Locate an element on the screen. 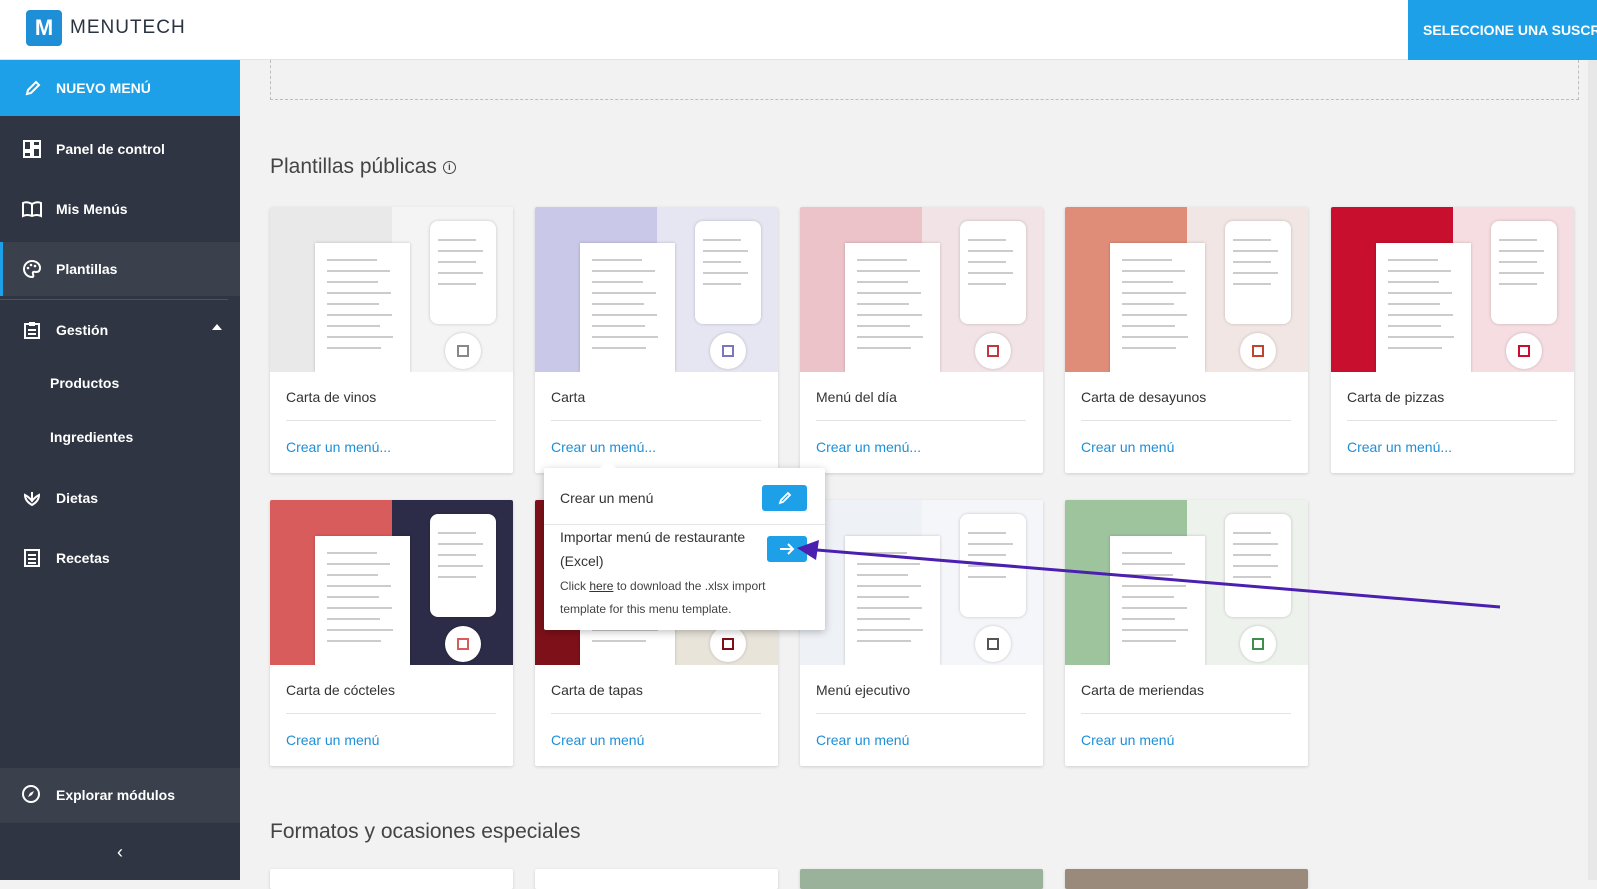 The height and width of the screenshot is (889, 1597). import-menu-label: Importar menú de restaurante (Excel) is located at coordinates (653, 549).